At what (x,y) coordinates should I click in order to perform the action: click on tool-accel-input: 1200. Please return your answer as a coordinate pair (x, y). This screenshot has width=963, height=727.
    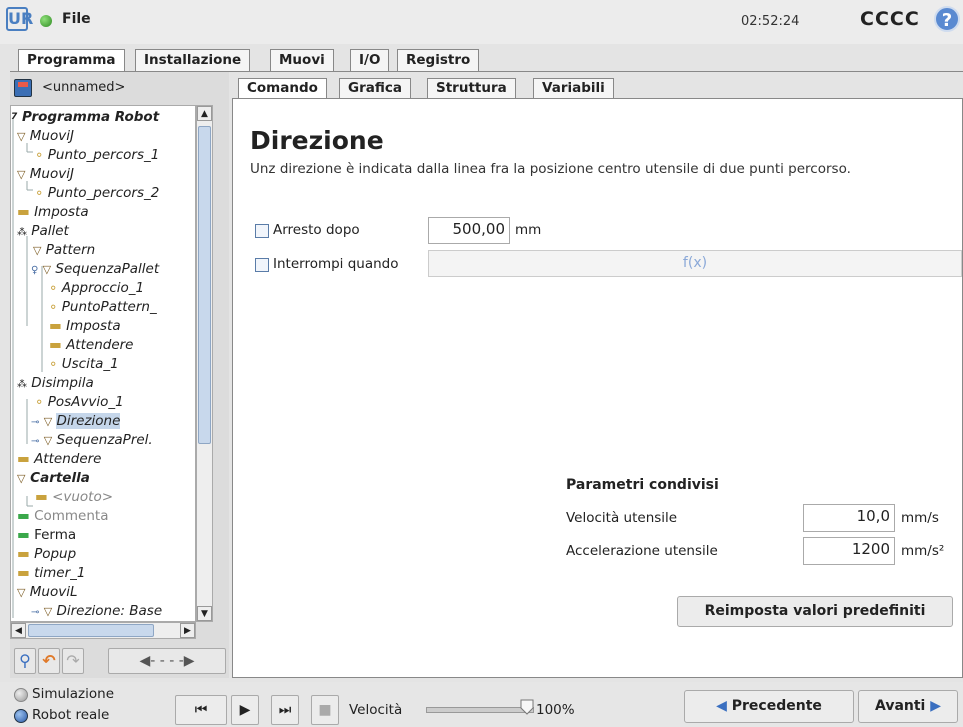
    Looking at the image, I should click on (849, 551).